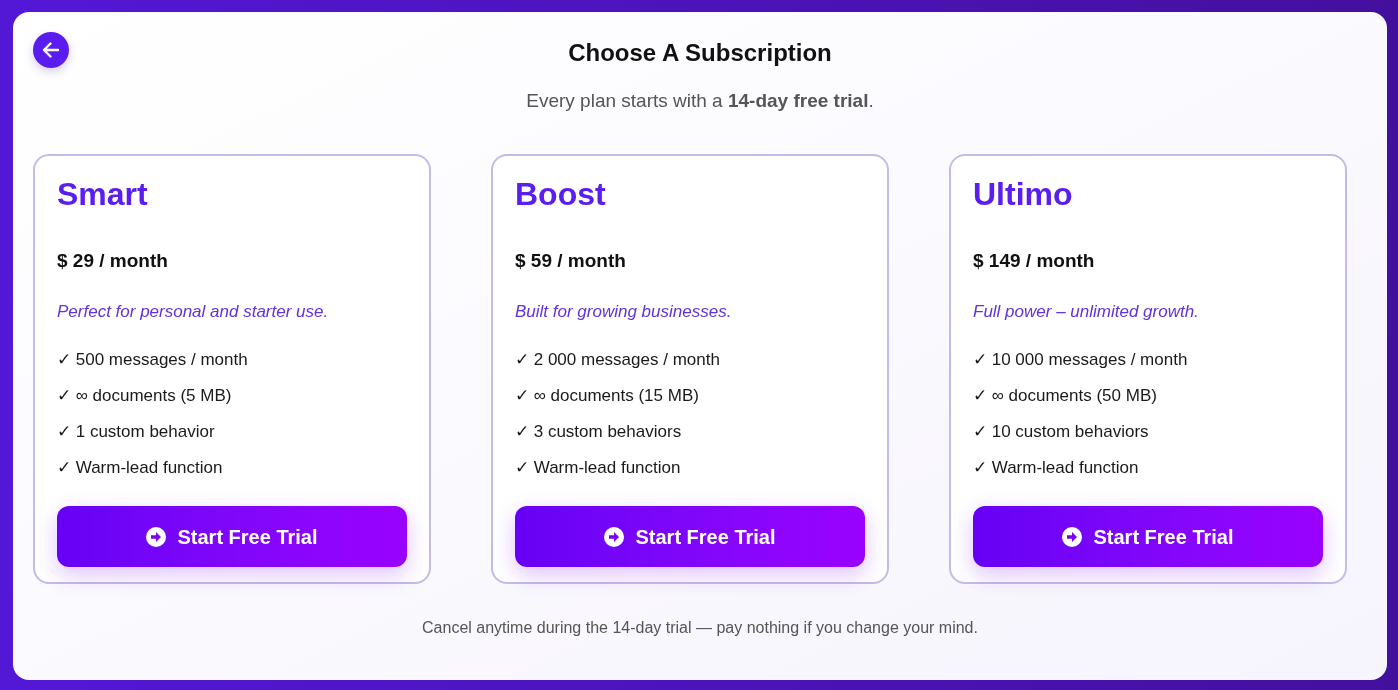  Describe the element at coordinates (1023, 194) in the screenshot. I see `plan-name: Ultimo` at that location.